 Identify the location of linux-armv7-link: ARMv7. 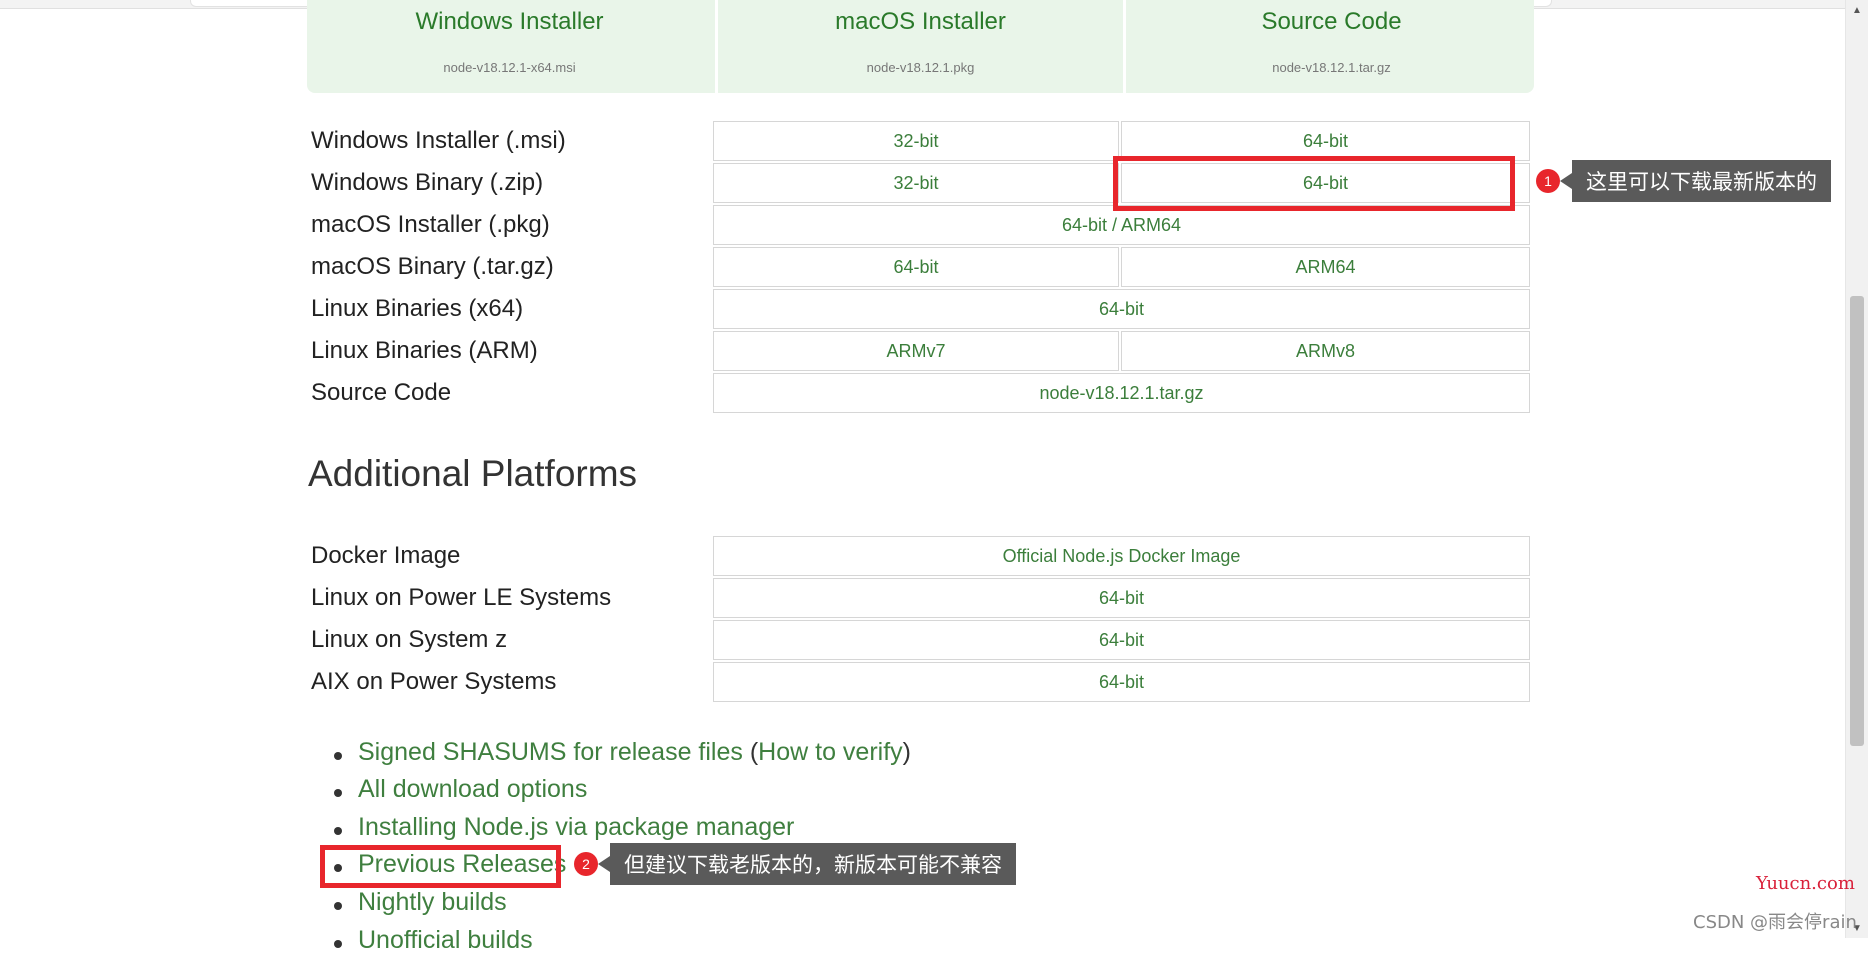
(916, 351).